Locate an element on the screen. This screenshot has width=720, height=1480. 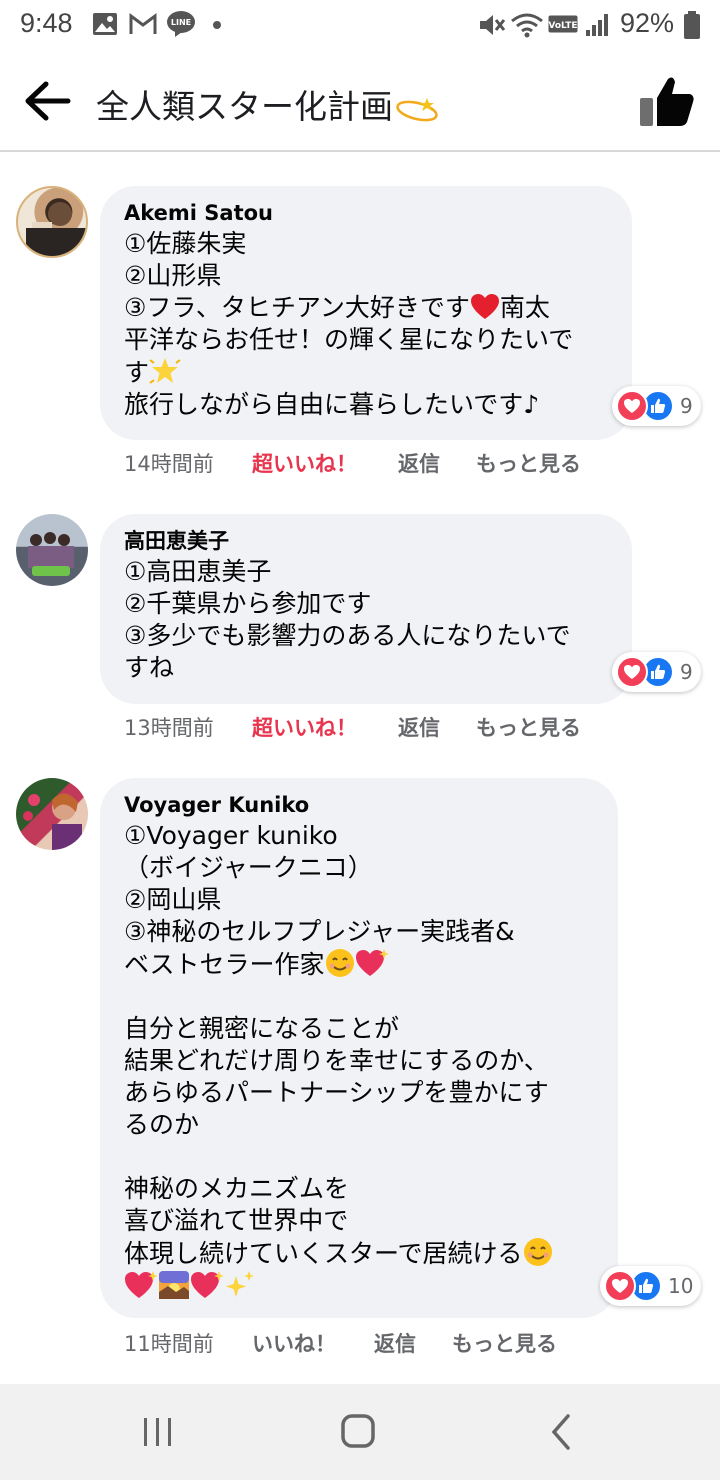
comment-timestamp: 11時間前 is located at coordinates (169, 1344).